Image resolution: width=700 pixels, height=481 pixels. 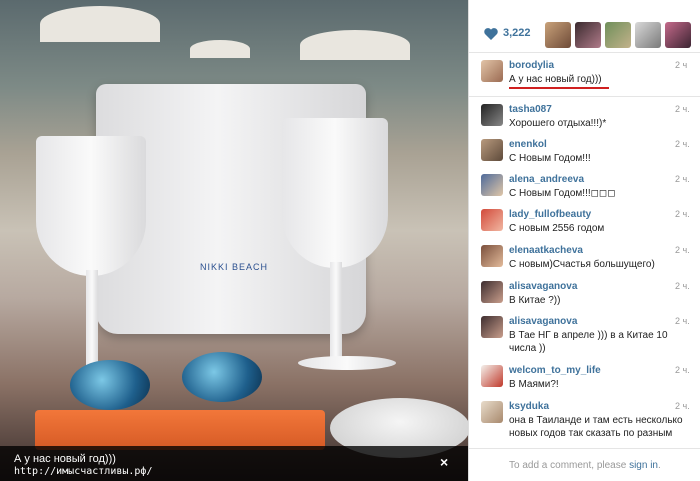 I want to click on add-comment-text: To add a comment, please, so click(x=569, y=465).